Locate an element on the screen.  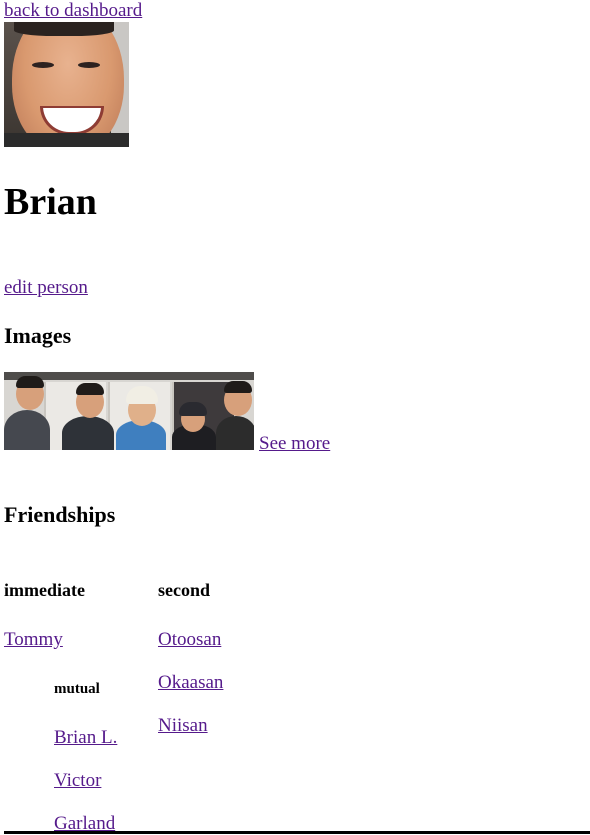
immediate-heading: immediate is located at coordinates (44, 590).